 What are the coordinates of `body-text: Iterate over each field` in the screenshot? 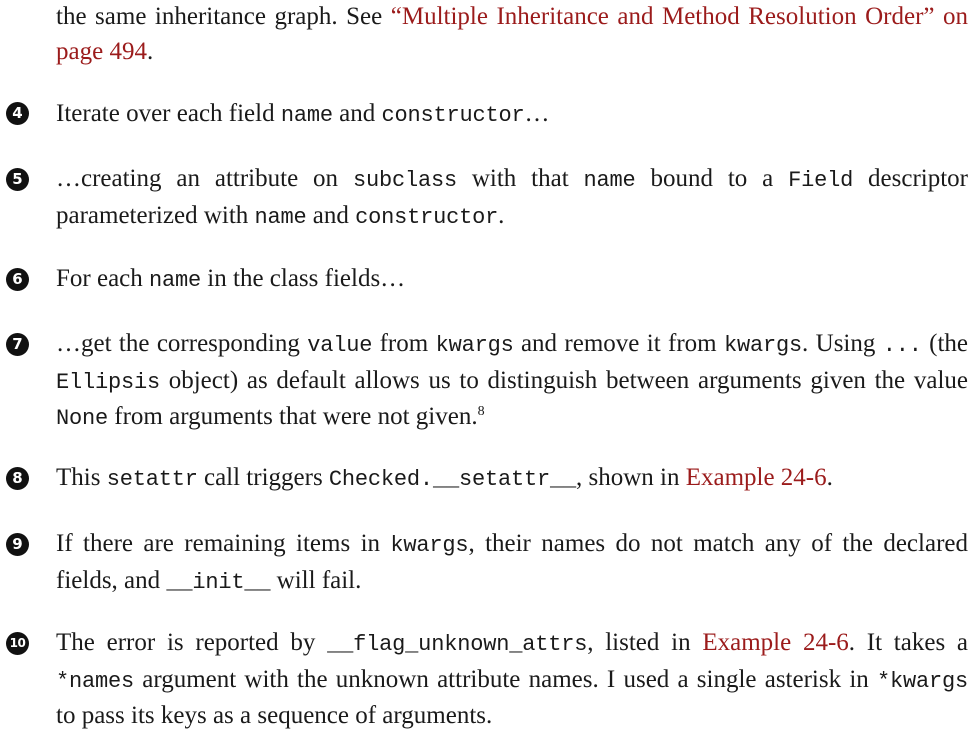 It's located at (168, 113).